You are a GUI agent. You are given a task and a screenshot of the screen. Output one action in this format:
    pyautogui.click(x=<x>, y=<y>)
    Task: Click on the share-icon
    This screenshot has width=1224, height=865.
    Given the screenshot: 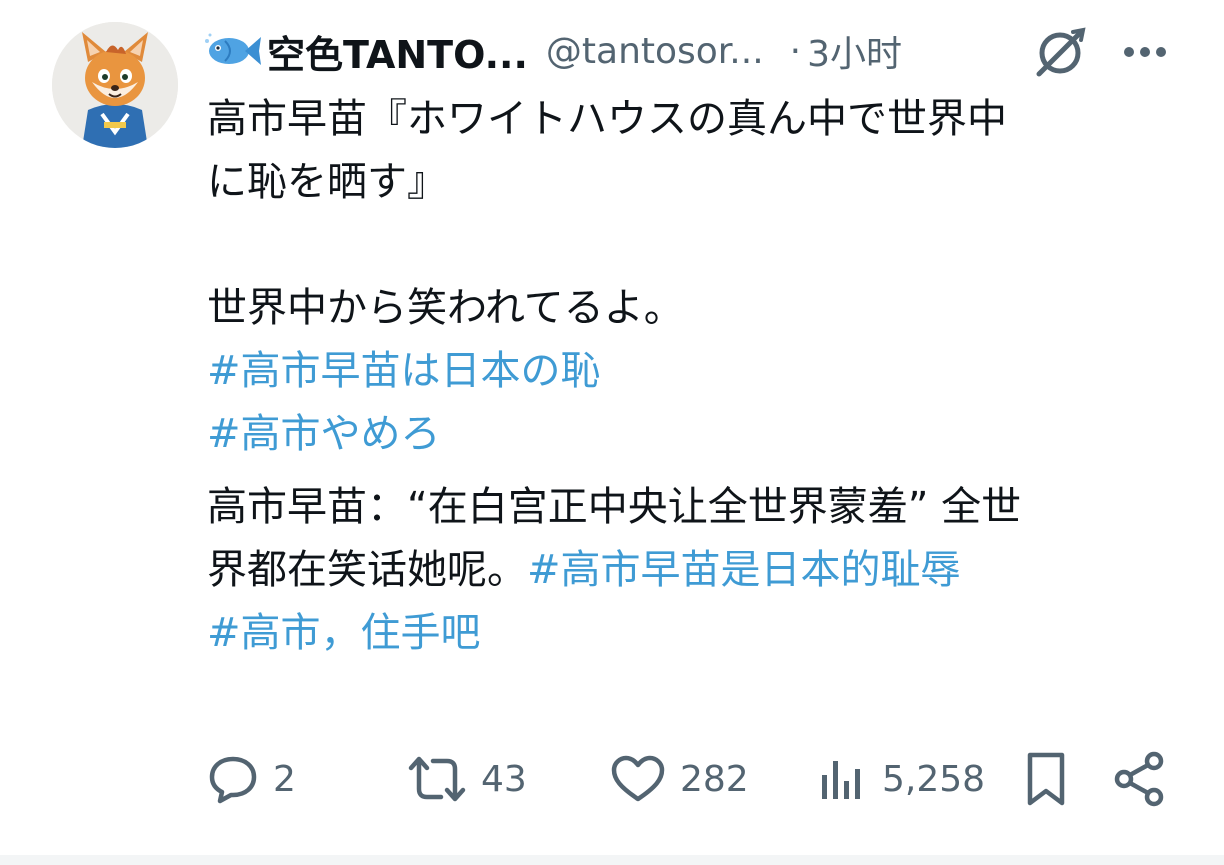 What is the action you would take?
    pyautogui.click(x=1139, y=779)
    